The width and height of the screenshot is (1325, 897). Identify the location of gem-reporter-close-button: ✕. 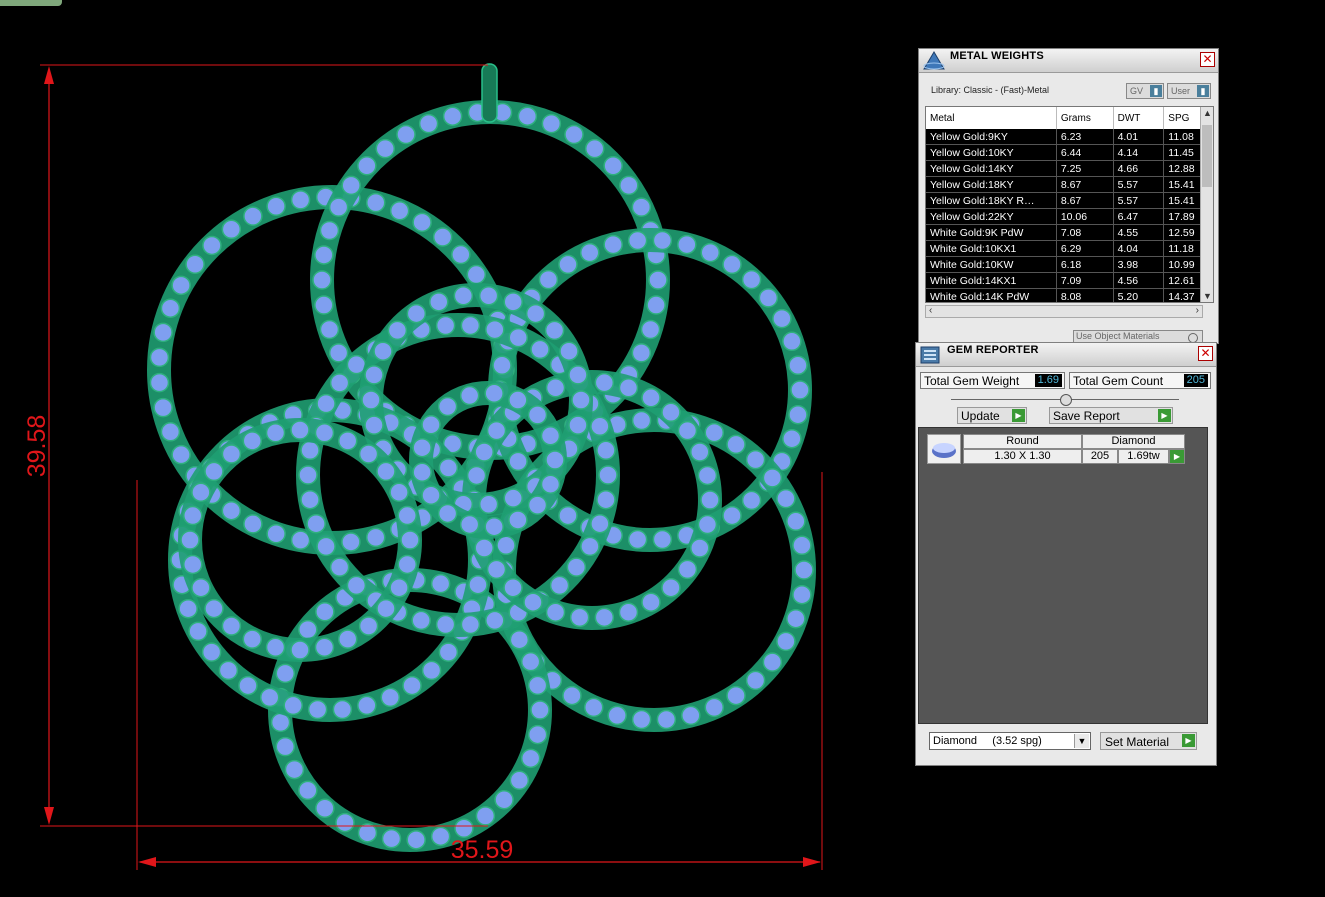
(1205, 353).